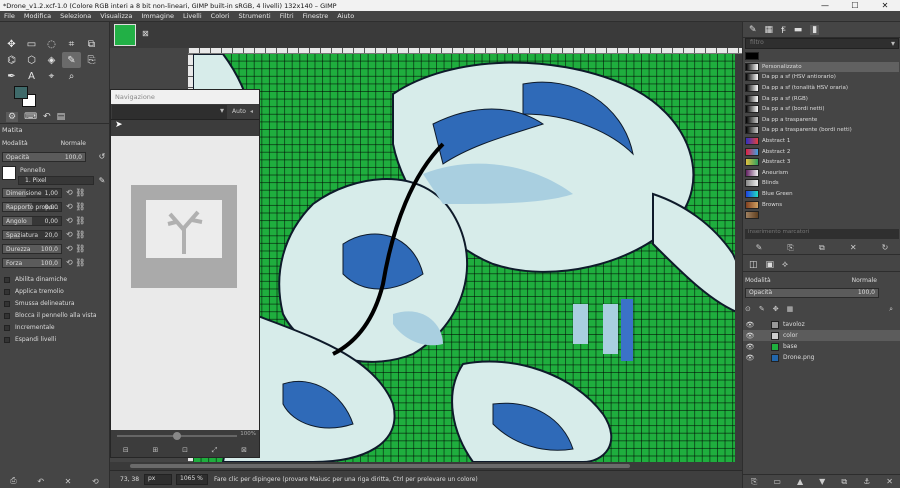 Image resolution: width=900 pixels, height=488 pixels. What do you see at coordinates (785, 265) in the screenshot?
I see `paths-tab-icon: ⟡` at bounding box center [785, 265].